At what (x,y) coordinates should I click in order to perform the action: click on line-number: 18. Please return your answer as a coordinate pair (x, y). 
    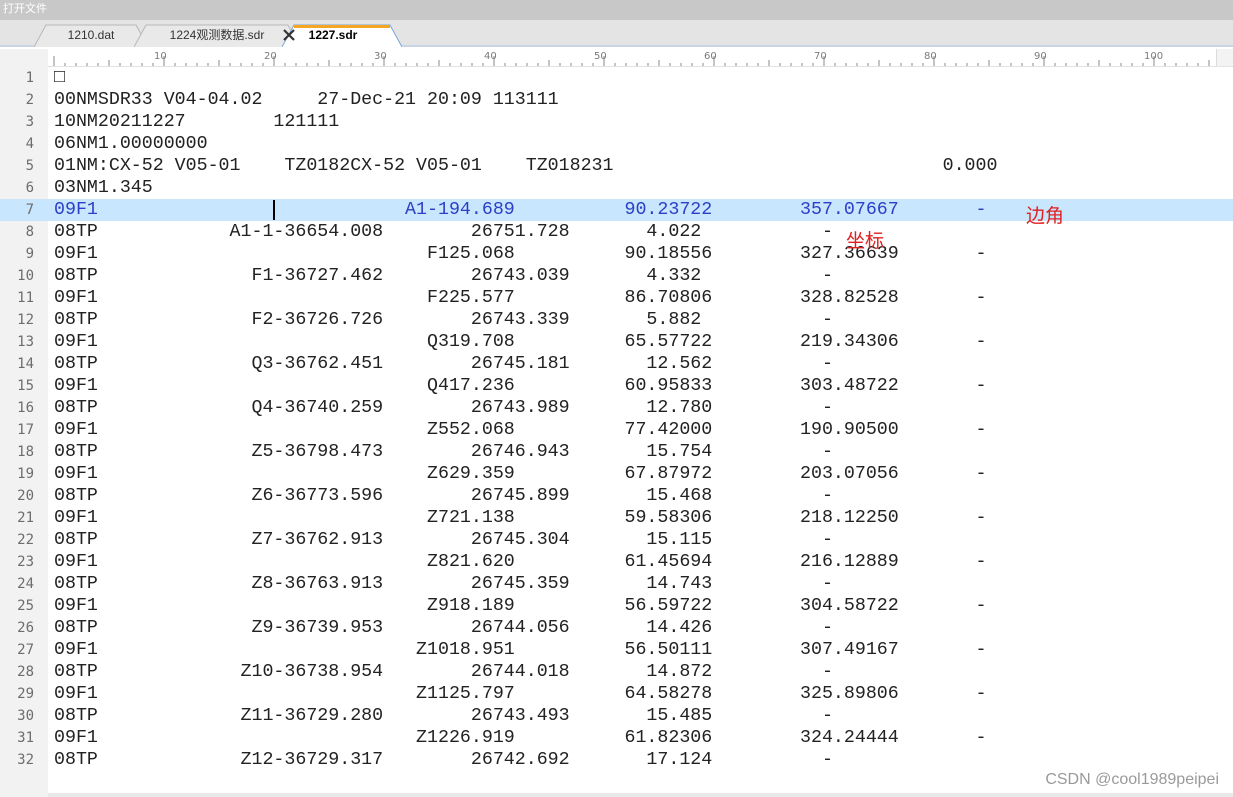
    Looking at the image, I should click on (25, 452).